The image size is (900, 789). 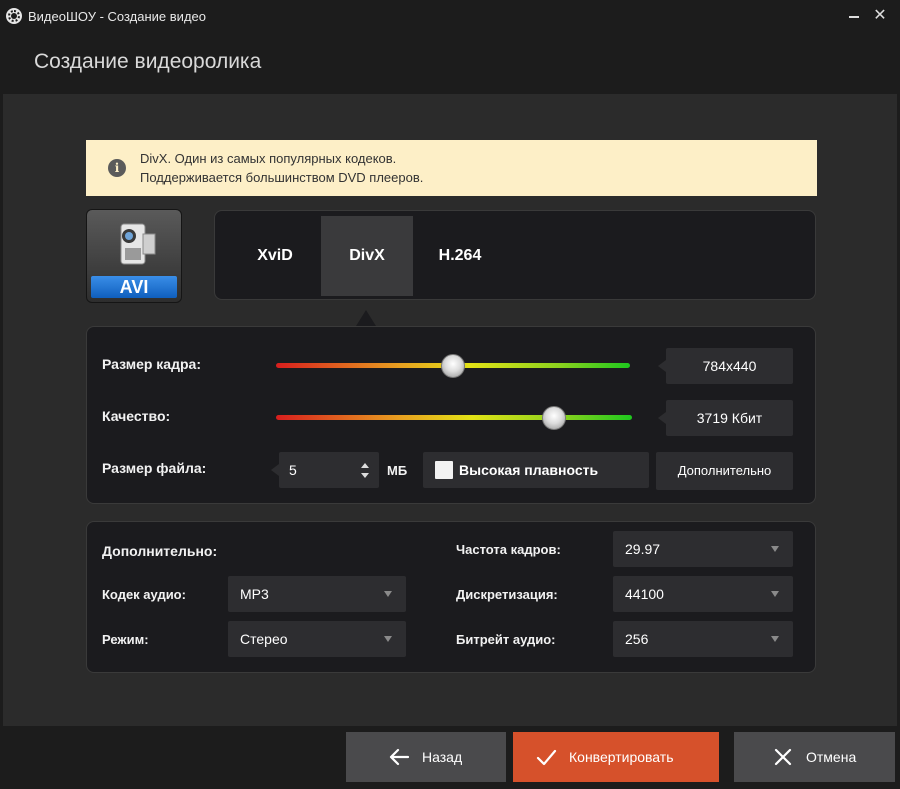 What do you see at coordinates (160, 551) in the screenshot?
I see `advanced-title: Дополнительно:` at bounding box center [160, 551].